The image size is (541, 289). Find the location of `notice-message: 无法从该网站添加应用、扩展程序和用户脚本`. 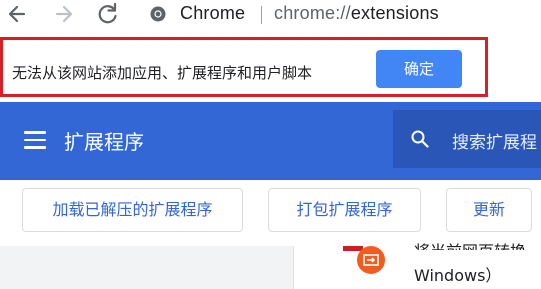

notice-message: 无法从该网站添加应用、扩展程序和用户脚本 is located at coordinates (162, 73).